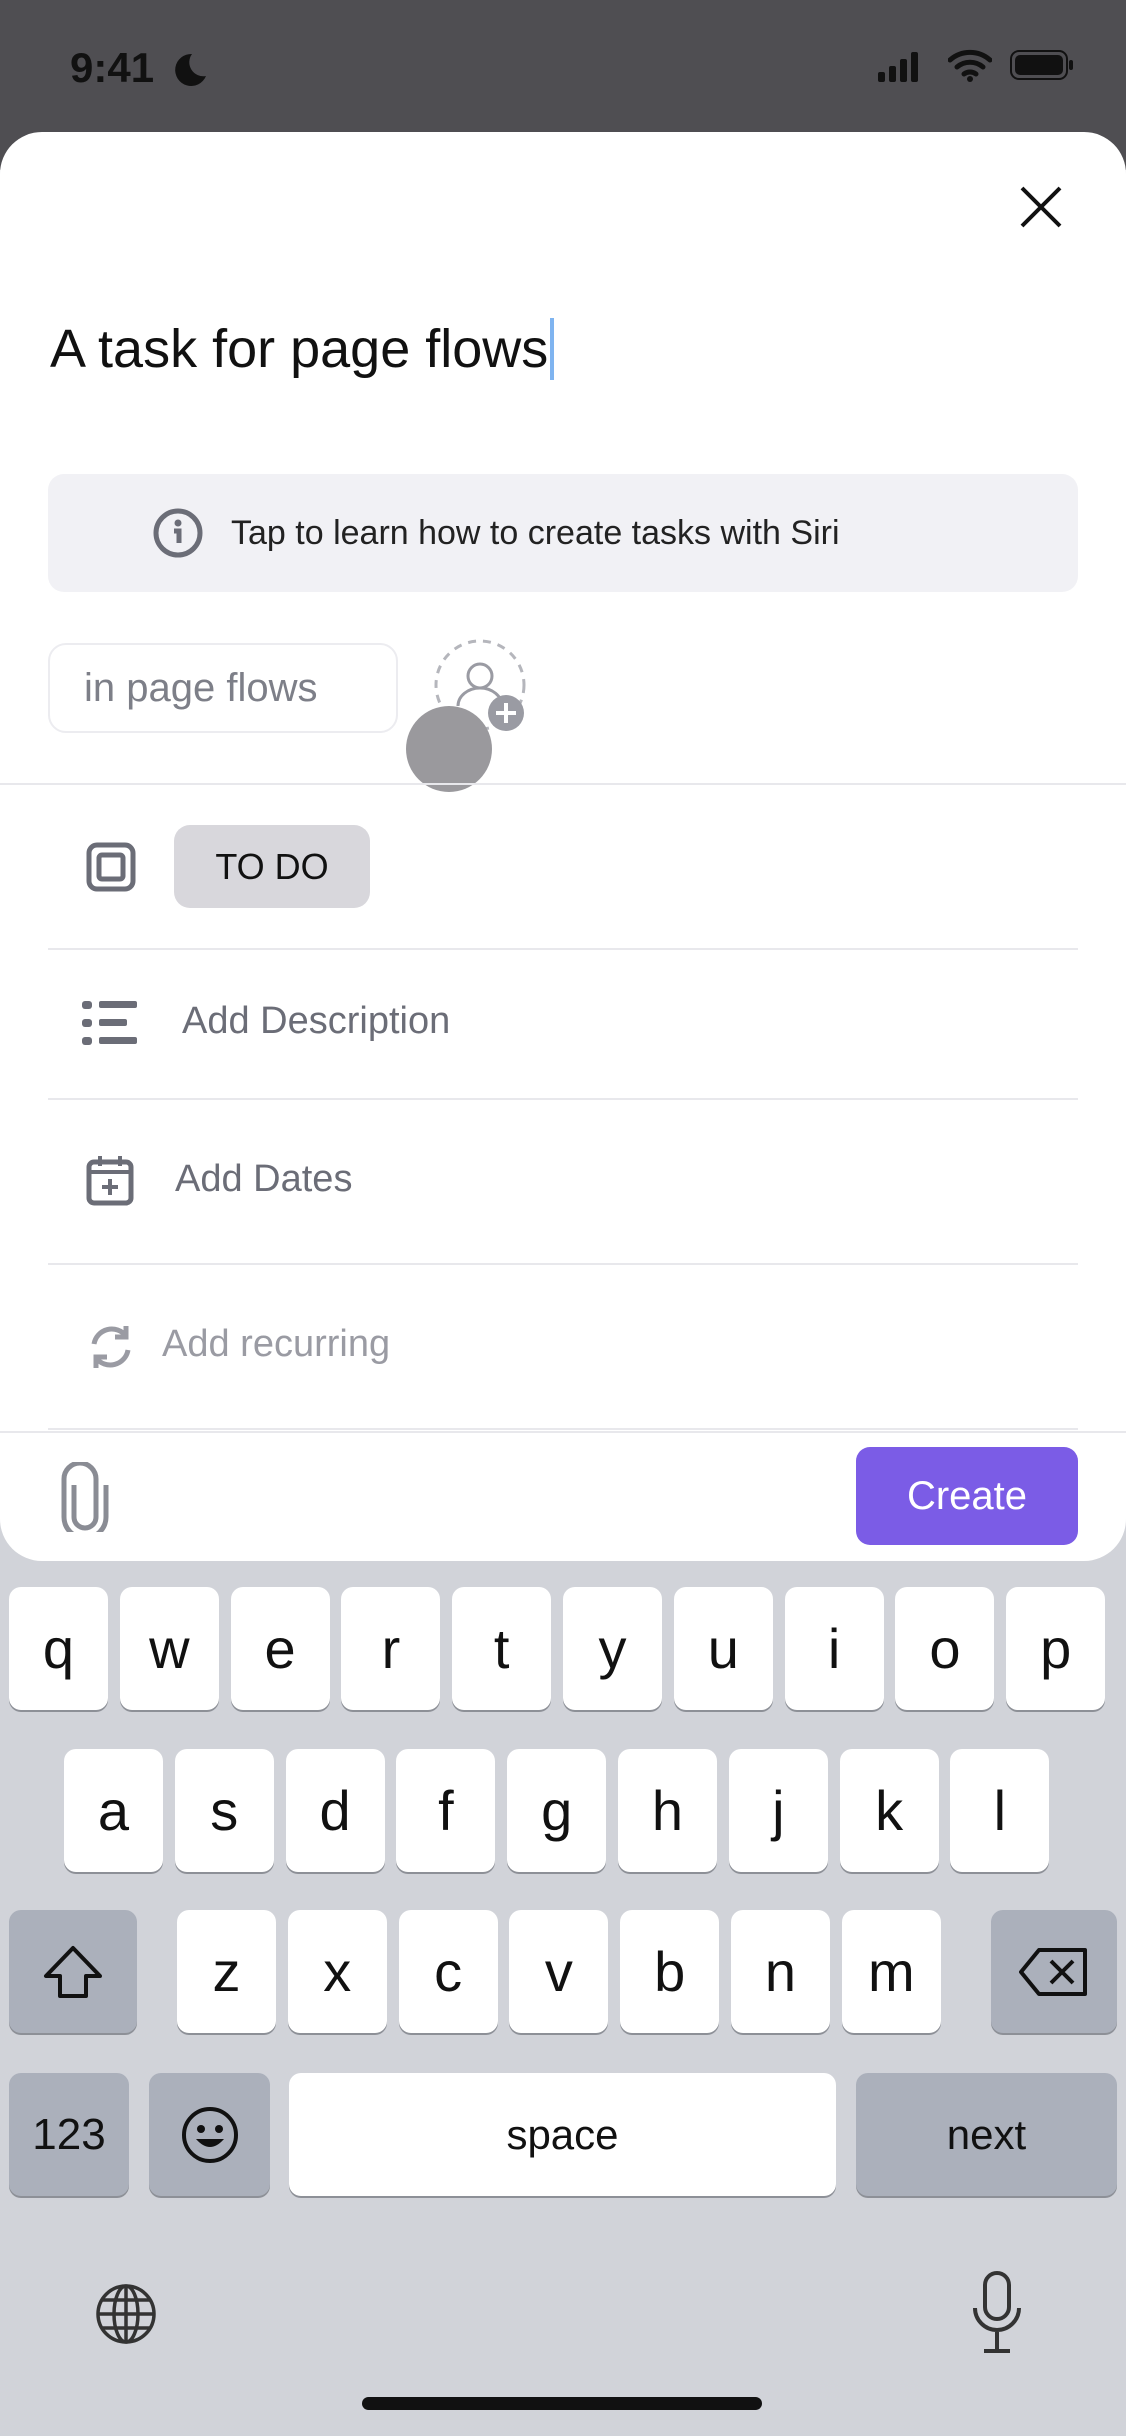 The width and height of the screenshot is (1126, 2436). What do you see at coordinates (778, 1810) in the screenshot?
I see `key-j: j` at bounding box center [778, 1810].